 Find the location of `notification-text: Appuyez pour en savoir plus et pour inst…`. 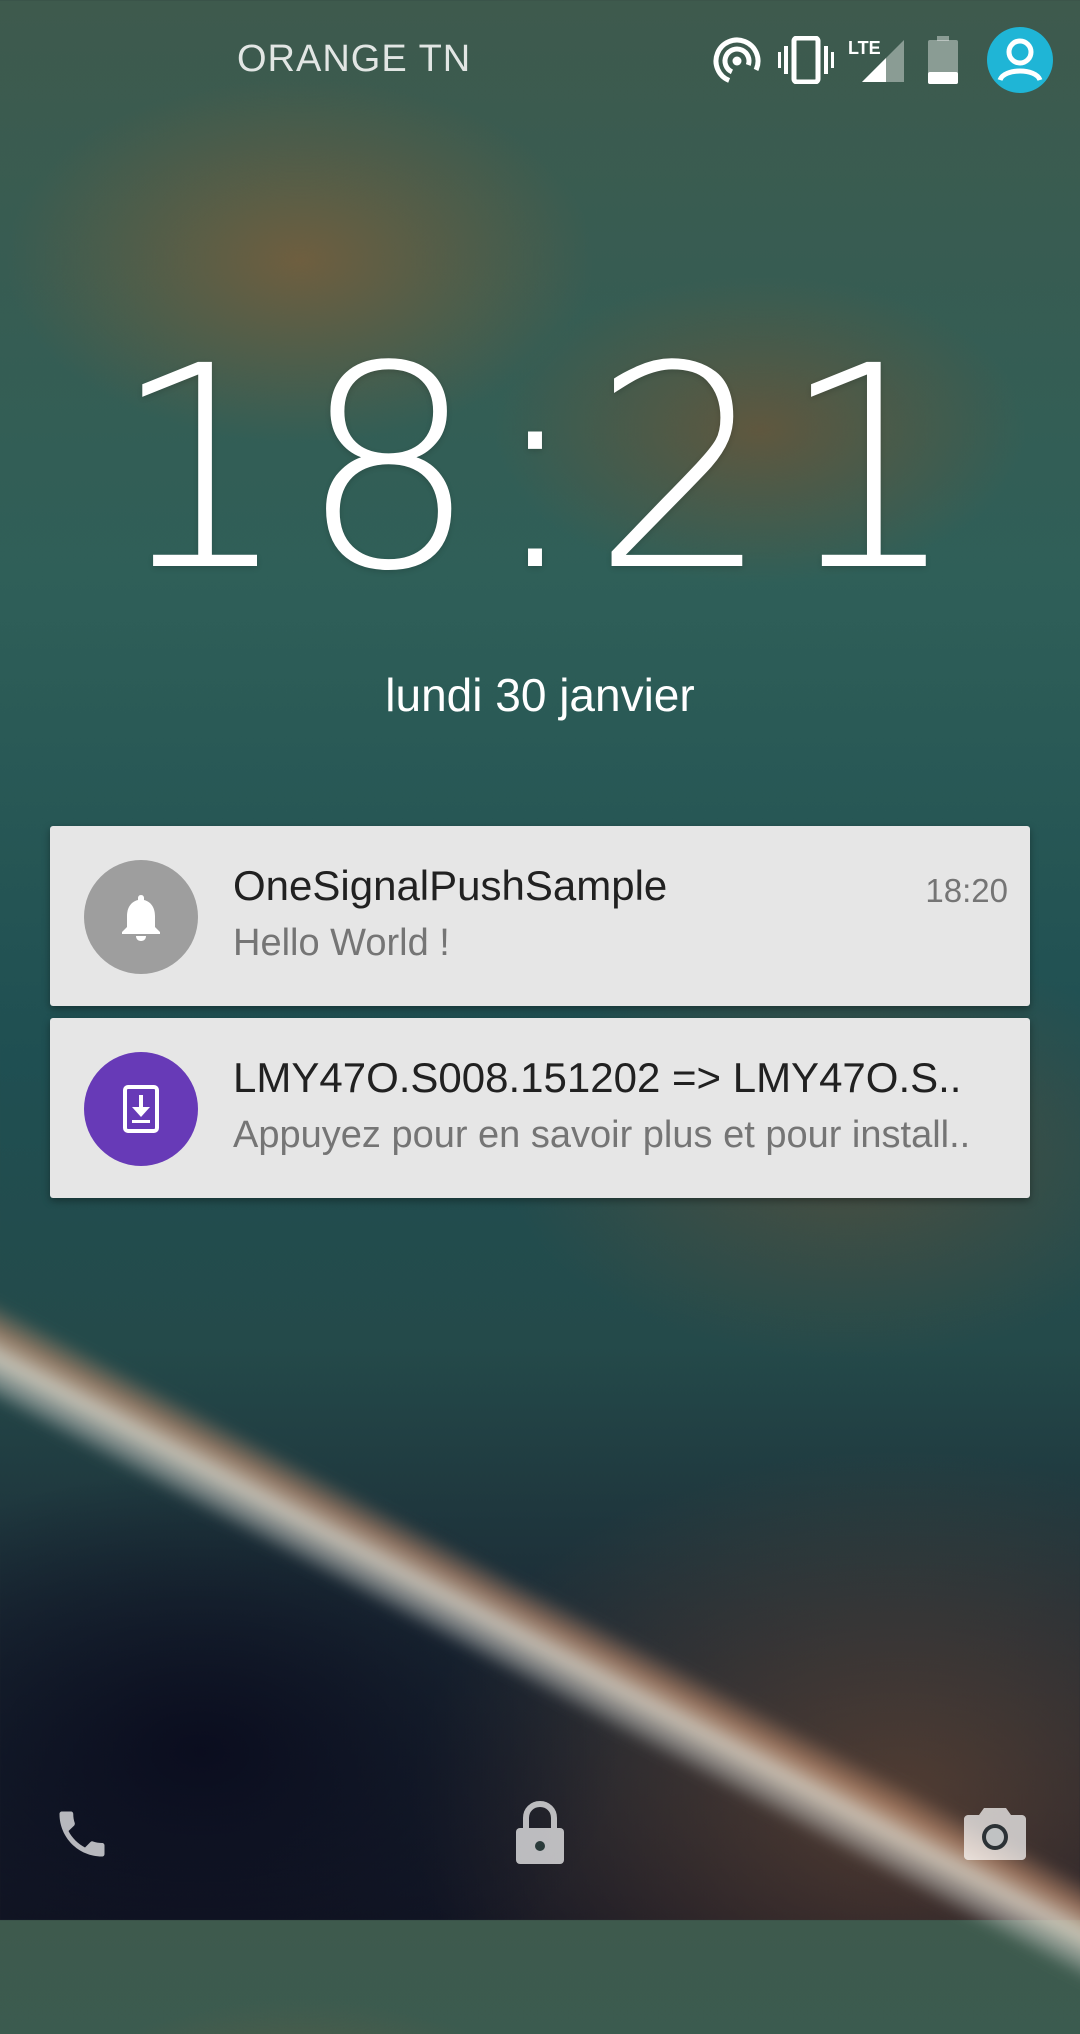

notification-text: Appuyez pour en savoir plus et pour inst… is located at coordinates (602, 1135).